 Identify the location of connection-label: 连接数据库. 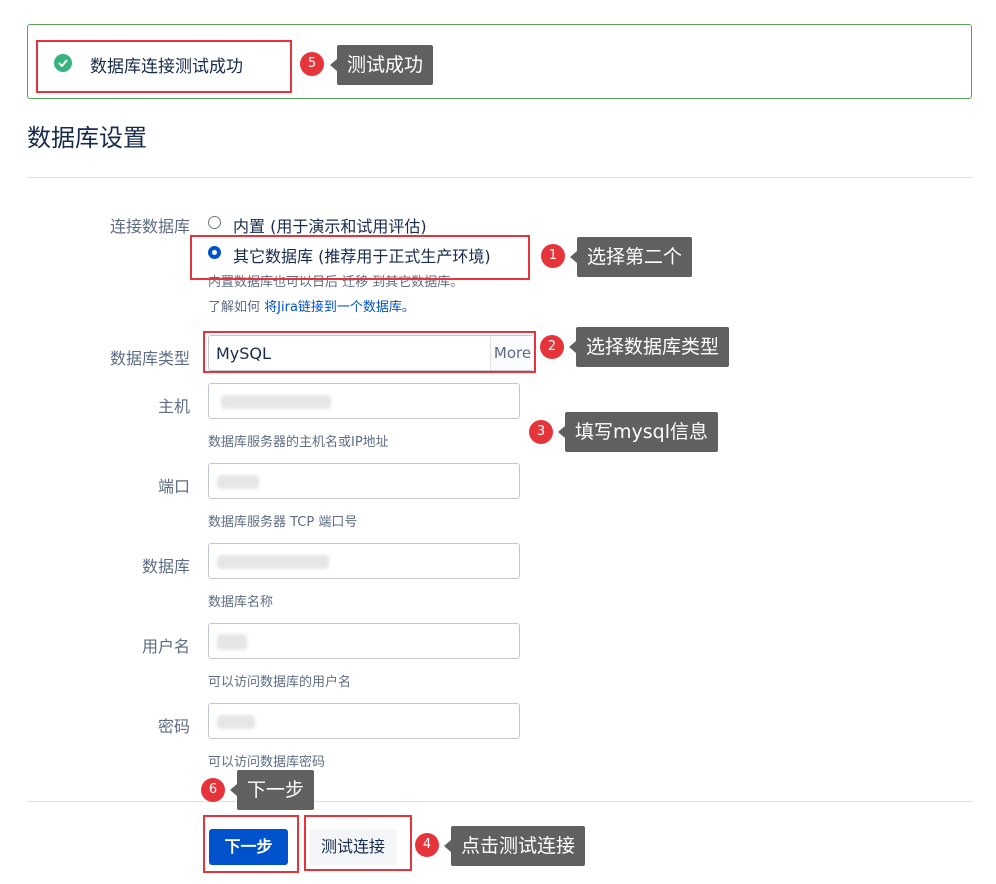
(149, 226).